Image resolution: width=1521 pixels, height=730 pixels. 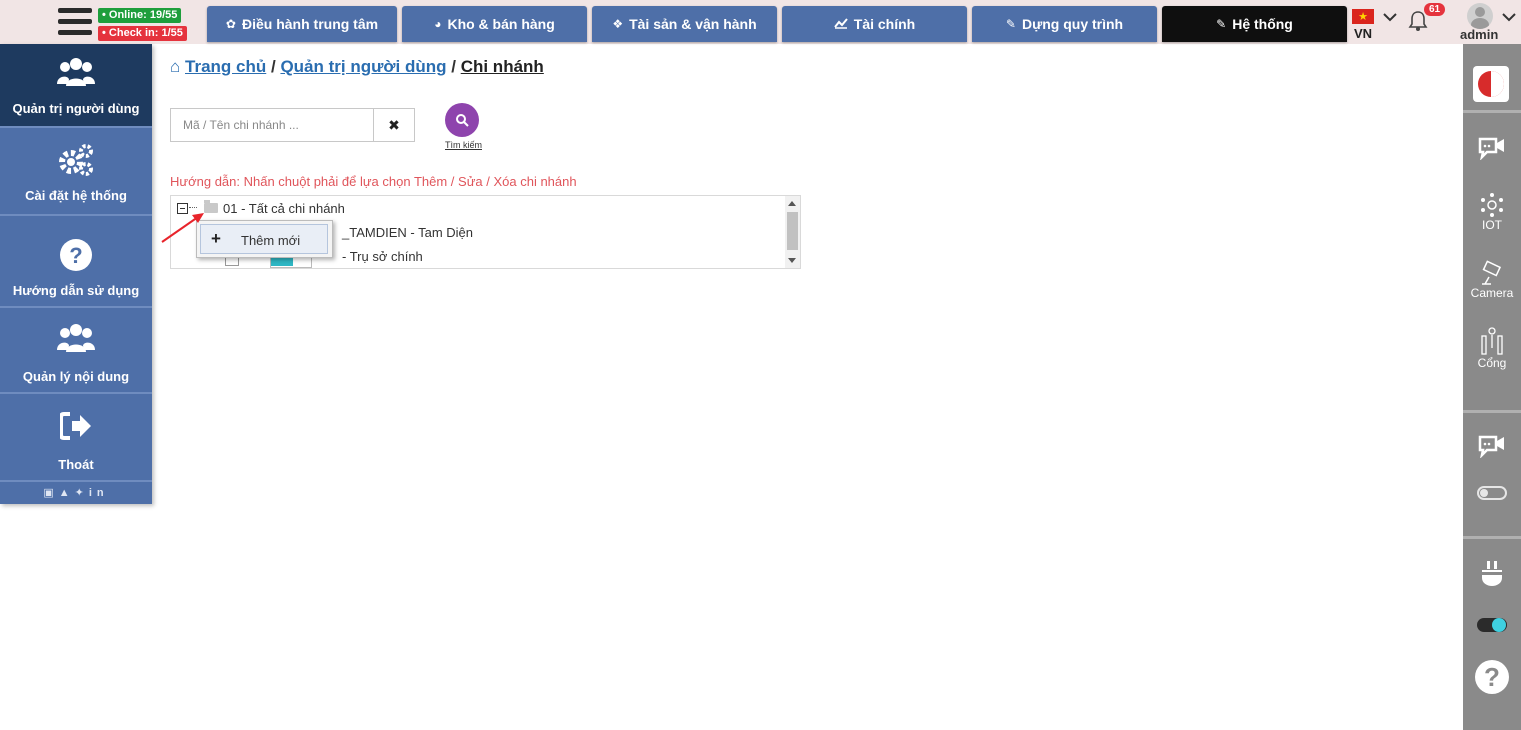 What do you see at coordinates (82, 493) in the screenshot?
I see `twitter-icon: ✦` at bounding box center [82, 493].